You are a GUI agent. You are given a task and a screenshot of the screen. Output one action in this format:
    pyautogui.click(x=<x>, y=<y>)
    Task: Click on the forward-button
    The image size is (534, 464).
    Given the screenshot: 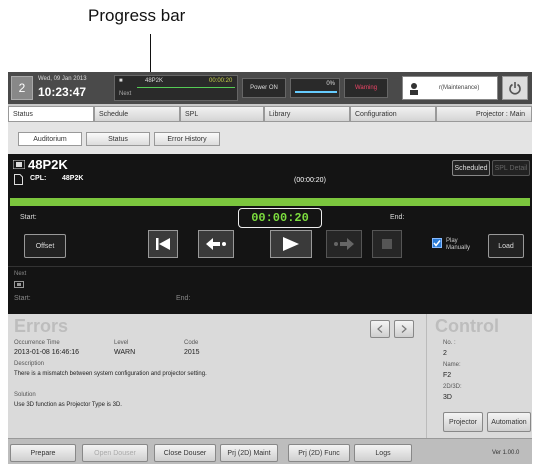 What is the action you would take?
    pyautogui.click(x=344, y=244)
    